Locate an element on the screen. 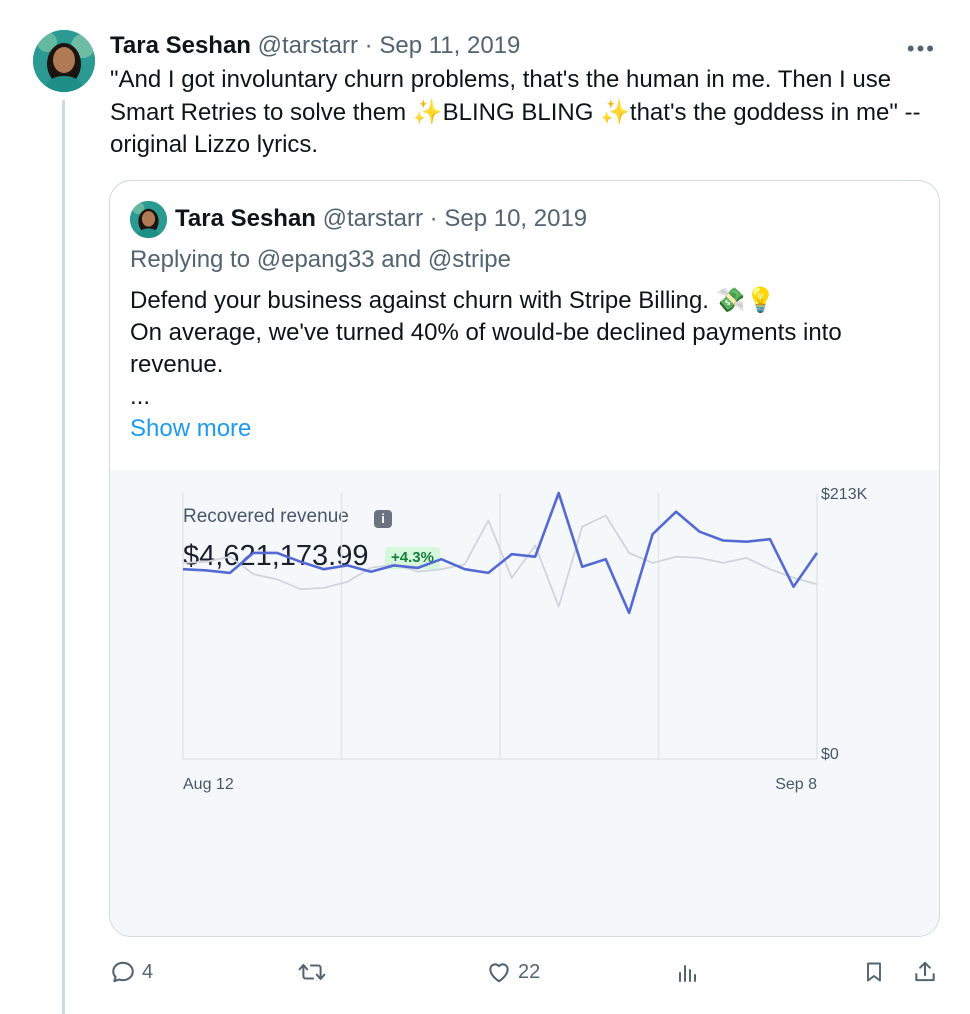 The height and width of the screenshot is (1014, 970). y-tick-label: $213K is located at coordinates (844, 494).